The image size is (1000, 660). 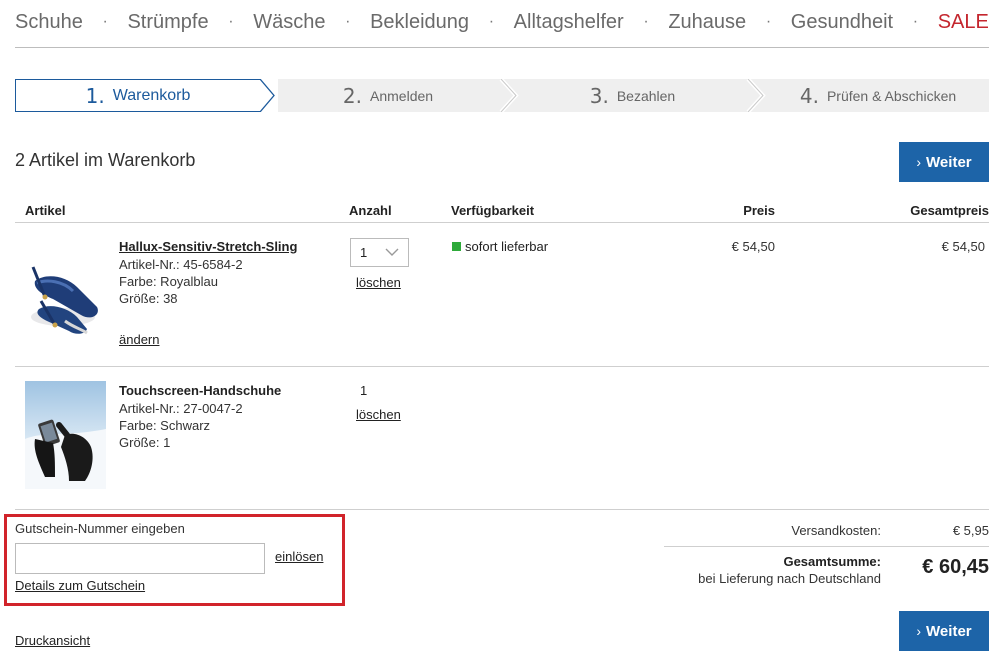 What do you see at coordinates (80, 585) in the screenshot?
I see `voucher-details-link: Details zum Gutschein` at bounding box center [80, 585].